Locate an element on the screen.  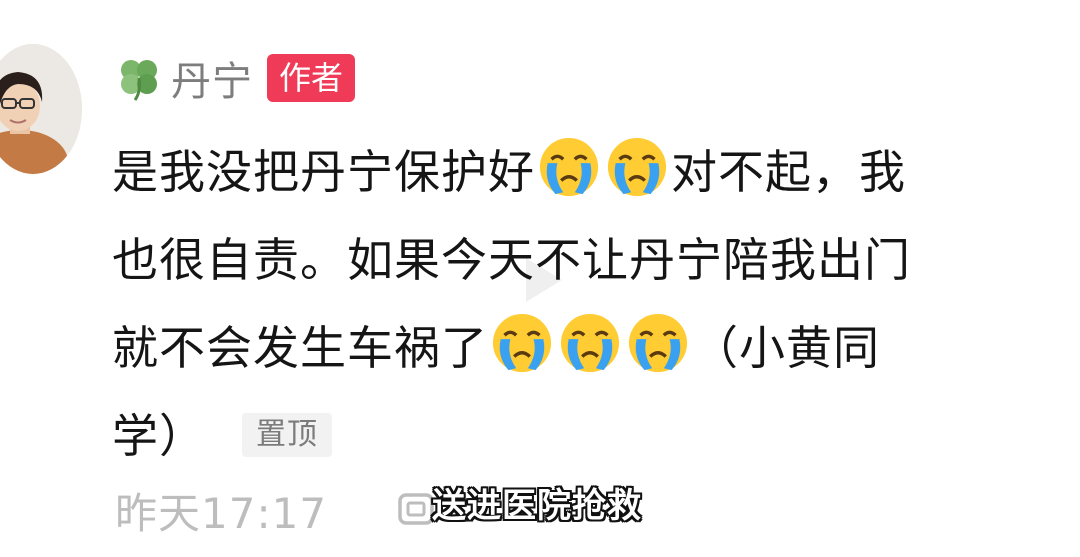
reply-icon is located at coordinates (416, 511).